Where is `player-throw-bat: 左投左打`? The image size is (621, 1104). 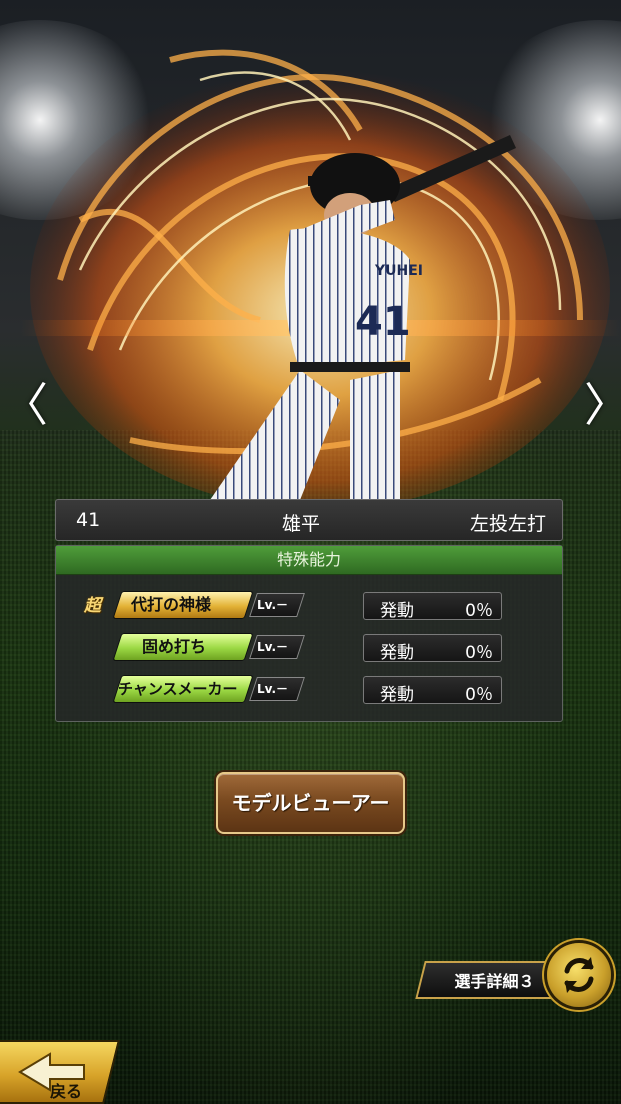 player-throw-bat: 左投左打 is located at coordinates (507, 524).